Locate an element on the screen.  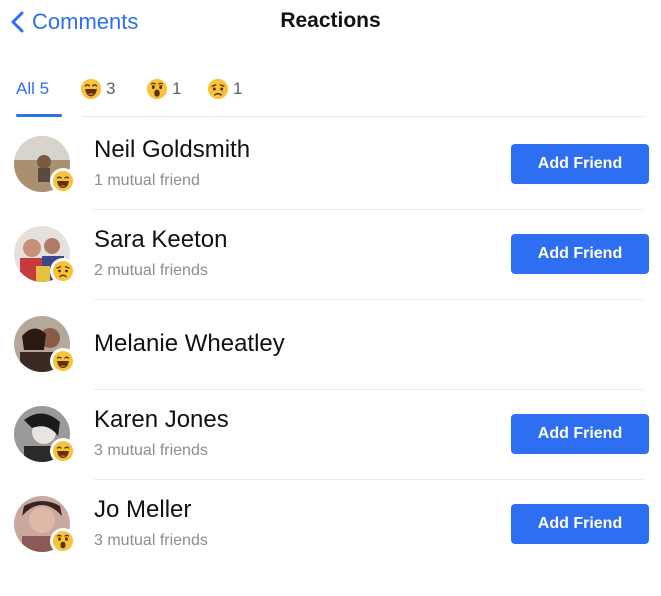
person-name: Jo Meller is located at coordinates (142, 510).